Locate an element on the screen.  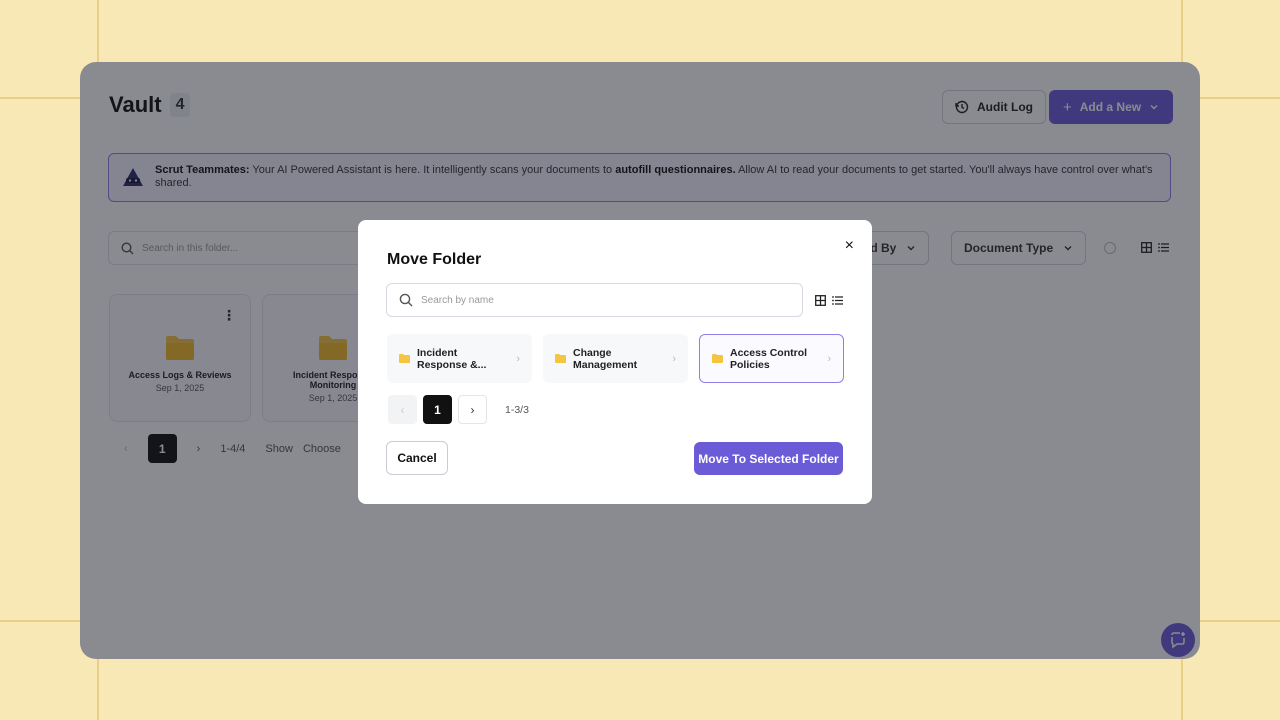
search-placeholder: Search by name is located at coordinates (457, 300).